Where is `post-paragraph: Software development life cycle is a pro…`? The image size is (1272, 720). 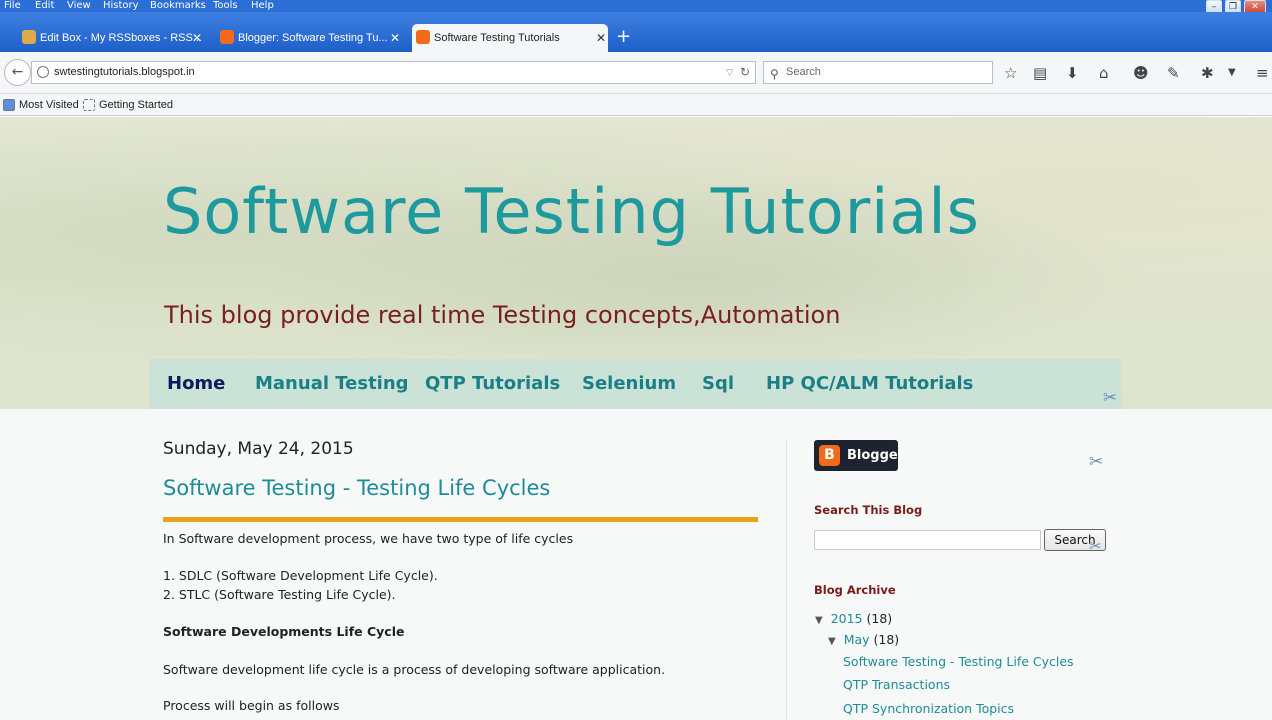
post-paragraph: Software development life cycle is a pro… is located at coordinates (414, 669).